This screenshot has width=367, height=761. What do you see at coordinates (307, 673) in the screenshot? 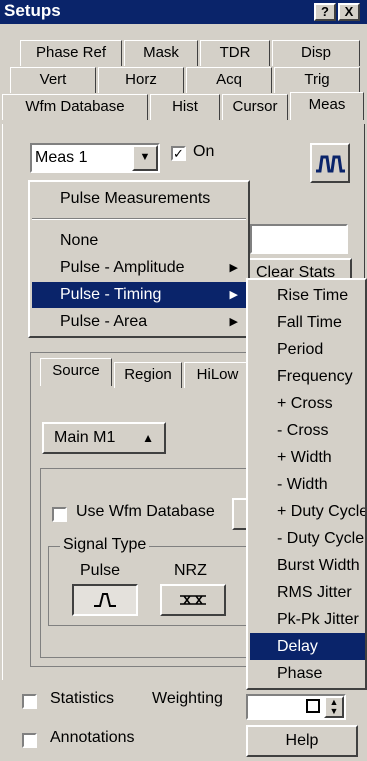
I see `submenu-item-phase: Phase` at bounding box center [307, 673].